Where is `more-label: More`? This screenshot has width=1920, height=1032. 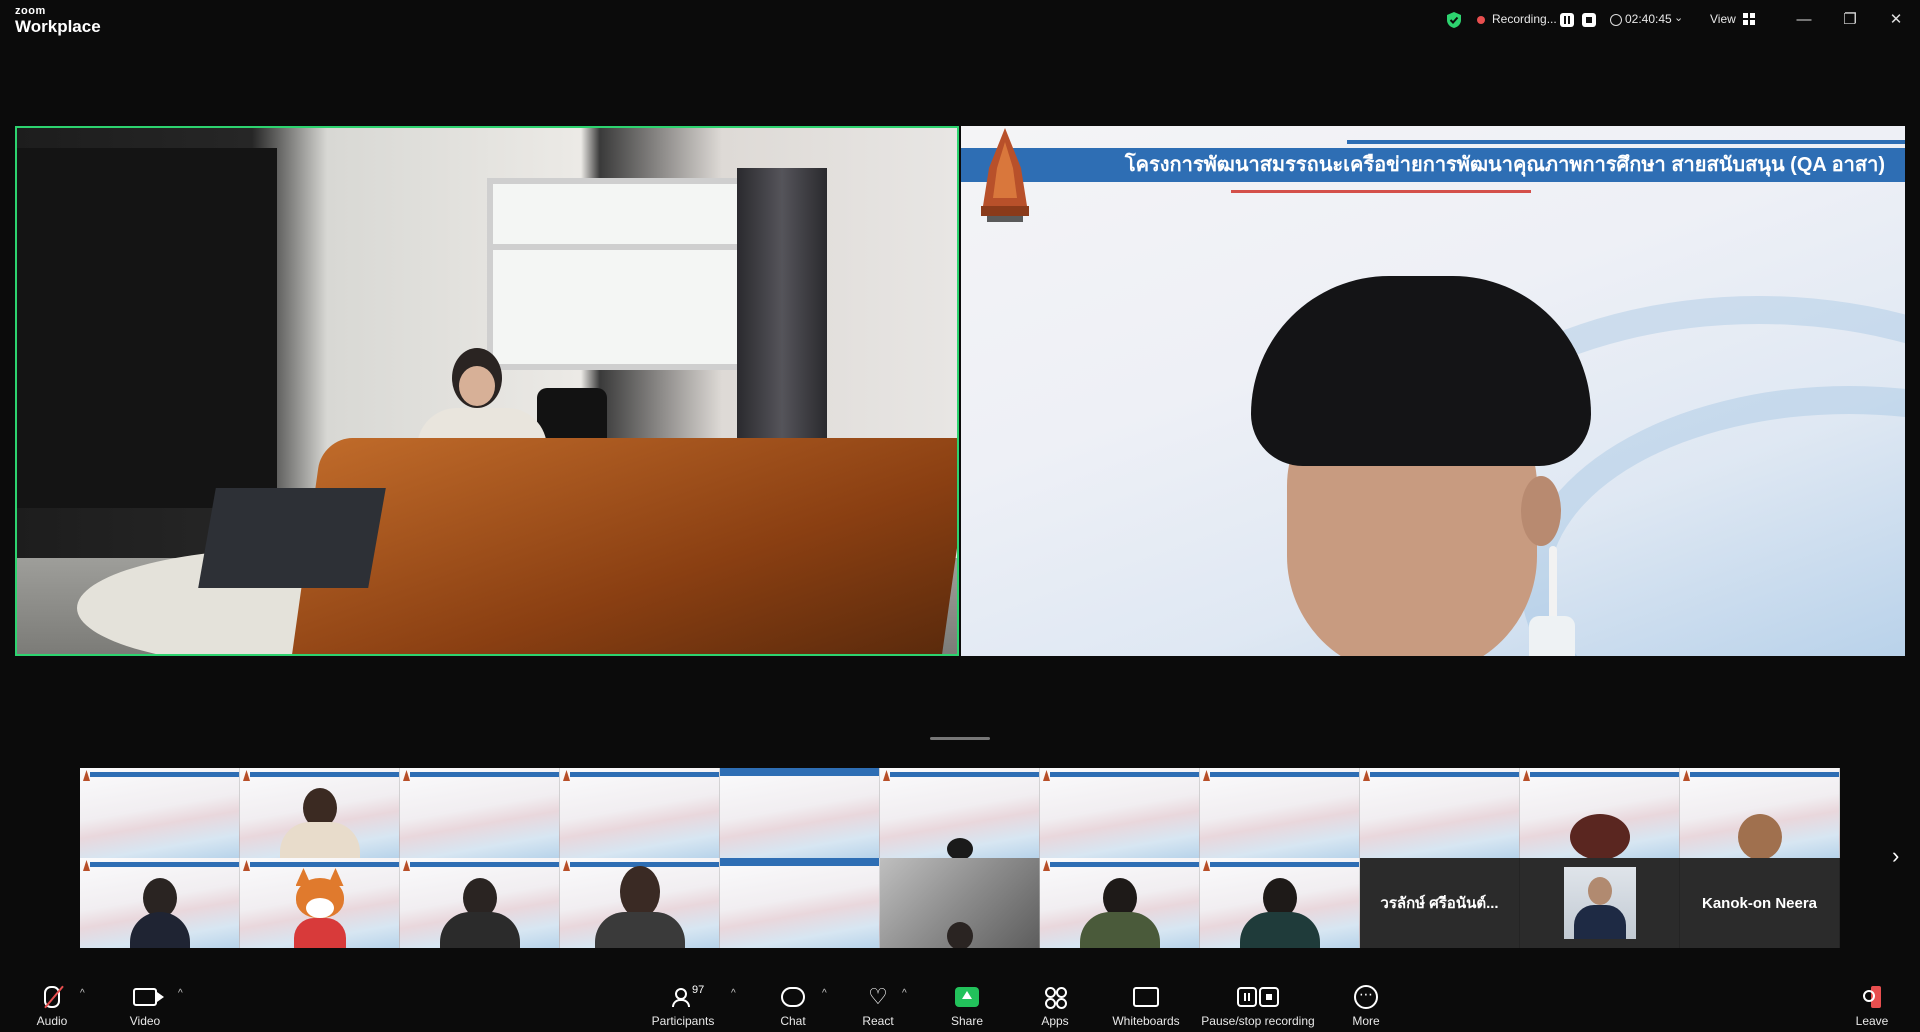
more-label: More is located at coordinates (1366, 1021).